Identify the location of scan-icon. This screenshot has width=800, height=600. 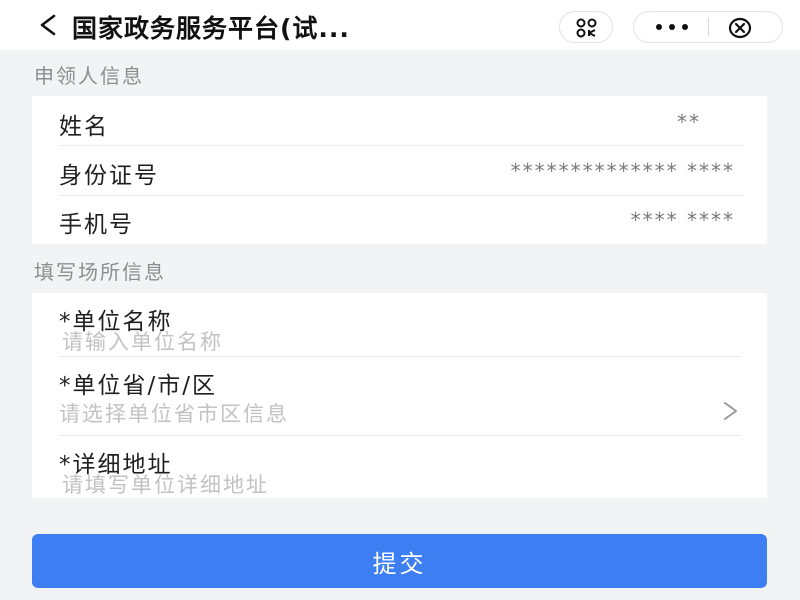
(586, 28).